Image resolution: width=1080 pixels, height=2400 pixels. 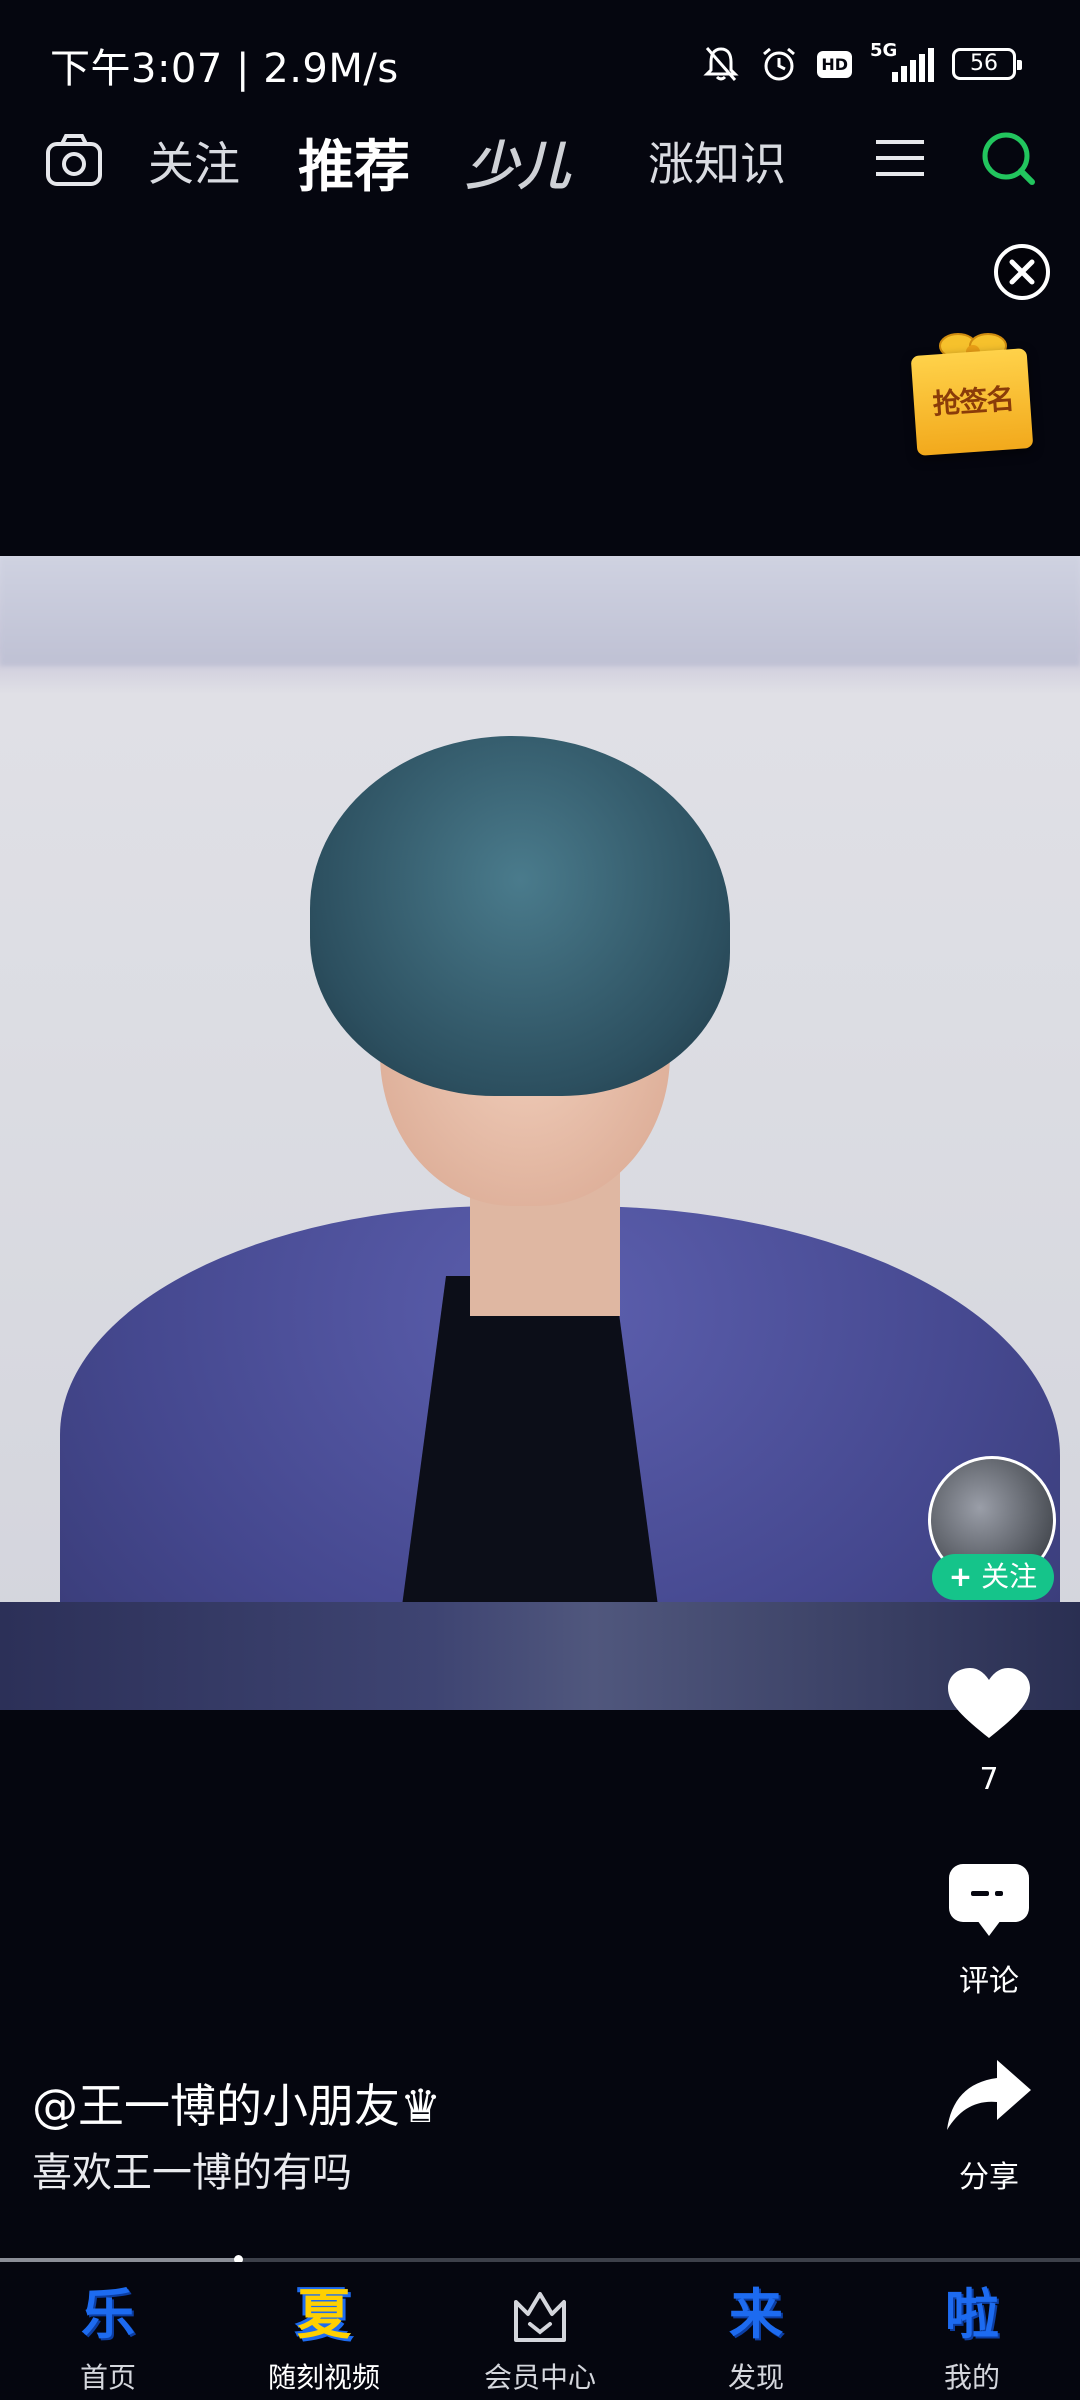 What do you see at coordinates (194, 161) in the screenshot?
I see `tab-follow: 关注` at bounding box center [194, 161].